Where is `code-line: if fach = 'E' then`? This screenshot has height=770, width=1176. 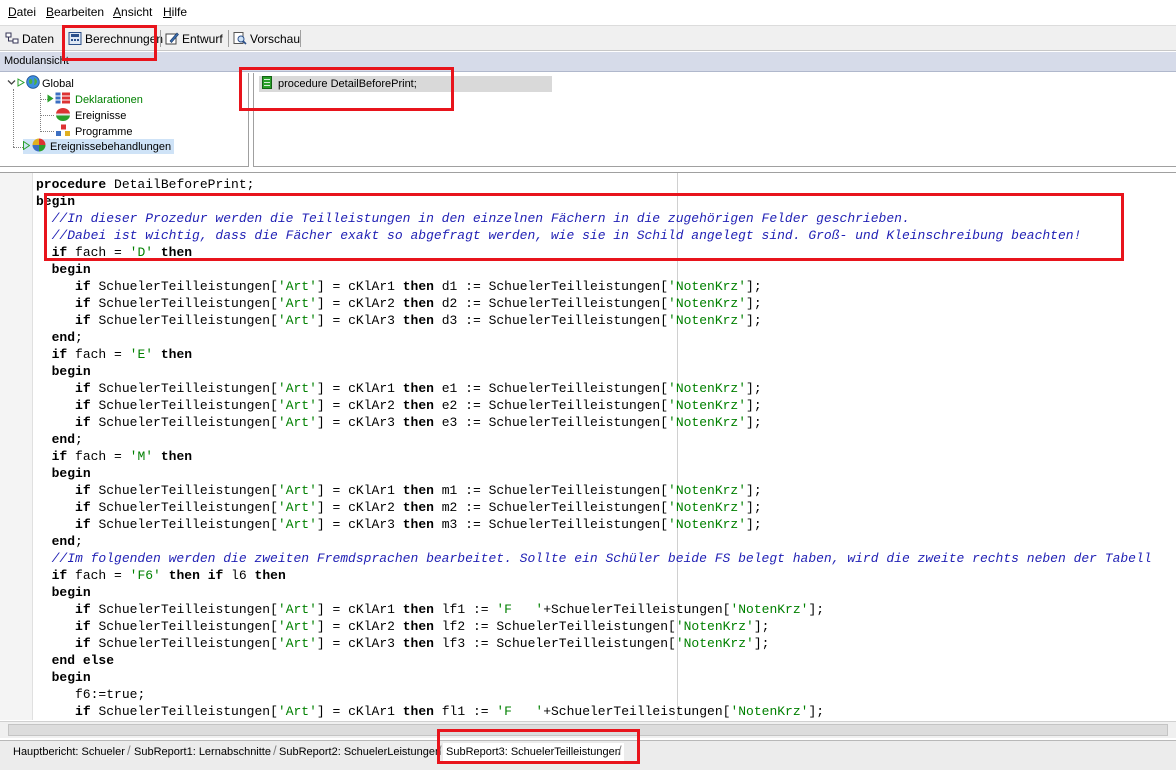
code-line: if fach = 'E' then is located at coordinates (122, 354).